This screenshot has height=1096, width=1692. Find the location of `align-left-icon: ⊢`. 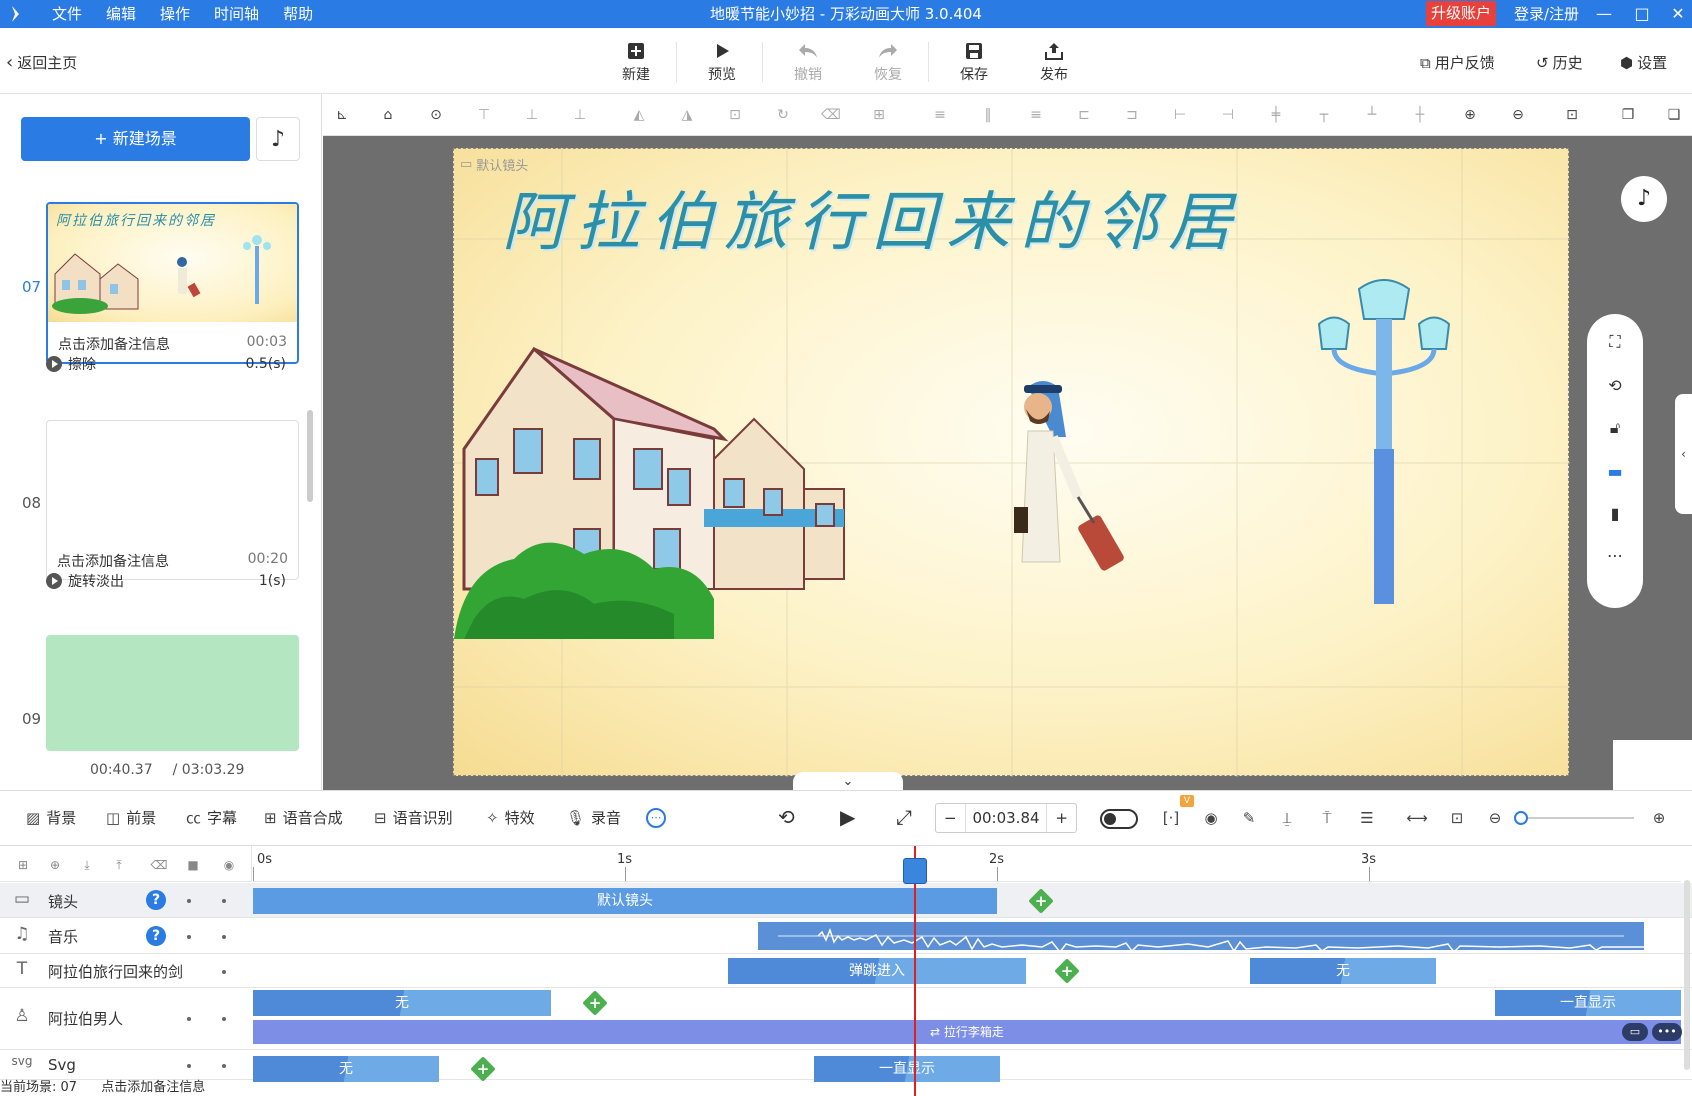

align-left-icon: ⊢ is located at coordinates (1180, 115).